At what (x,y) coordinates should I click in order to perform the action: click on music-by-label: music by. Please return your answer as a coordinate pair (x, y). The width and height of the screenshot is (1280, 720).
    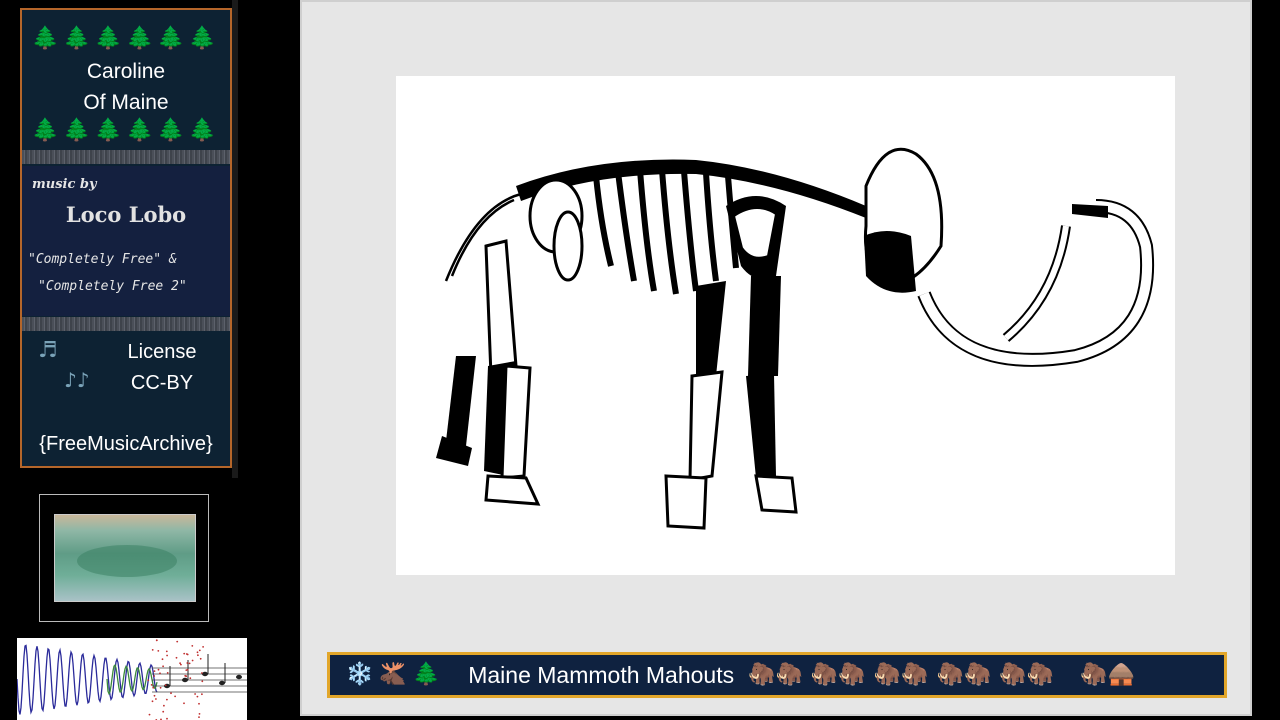
    Looking at the image, I should click on (64, 184).